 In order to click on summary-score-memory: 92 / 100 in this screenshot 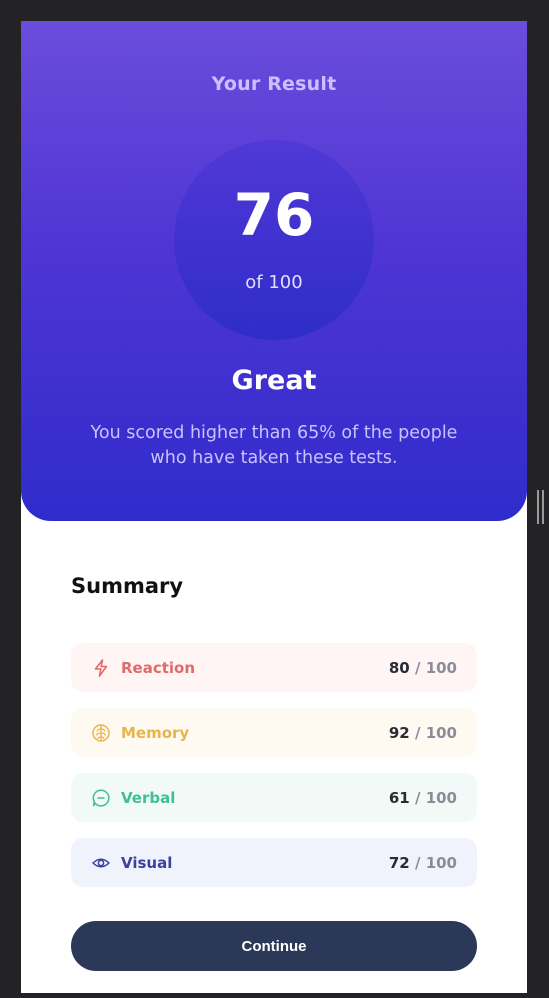, I will do `click(423, 733)`.